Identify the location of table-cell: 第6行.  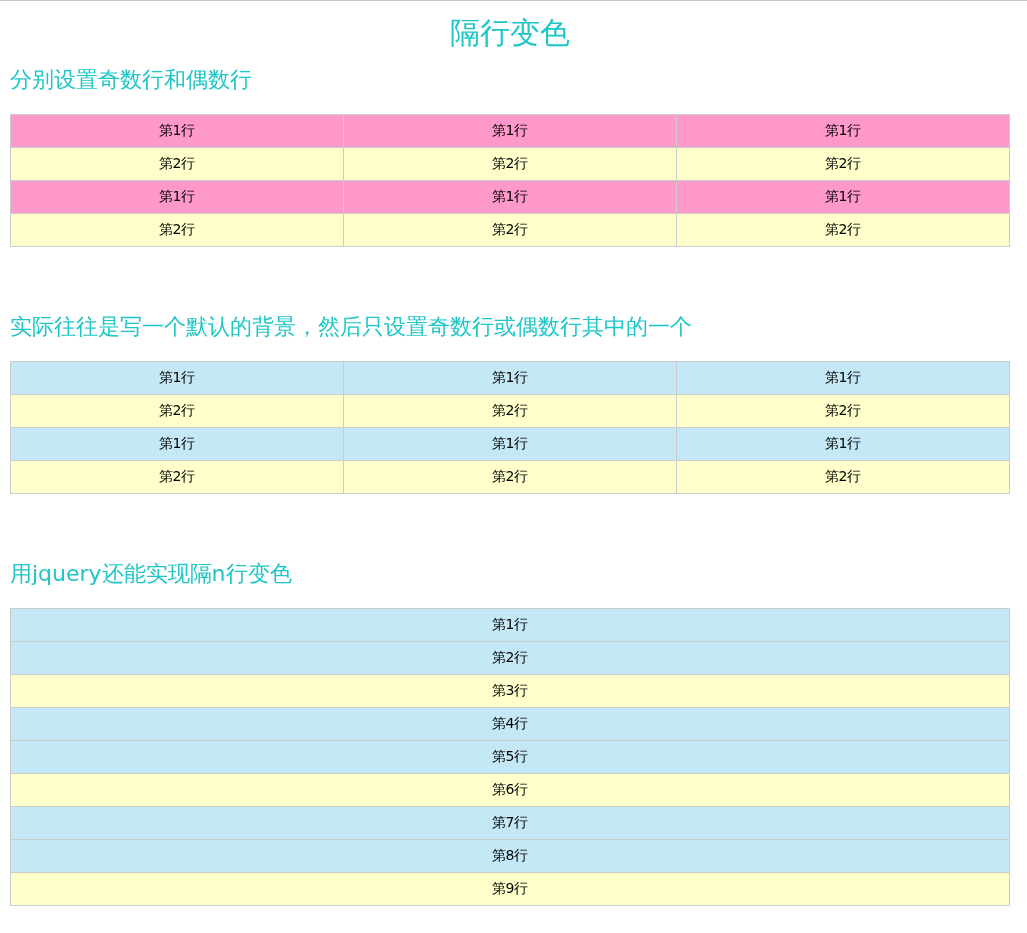
(510, 790).